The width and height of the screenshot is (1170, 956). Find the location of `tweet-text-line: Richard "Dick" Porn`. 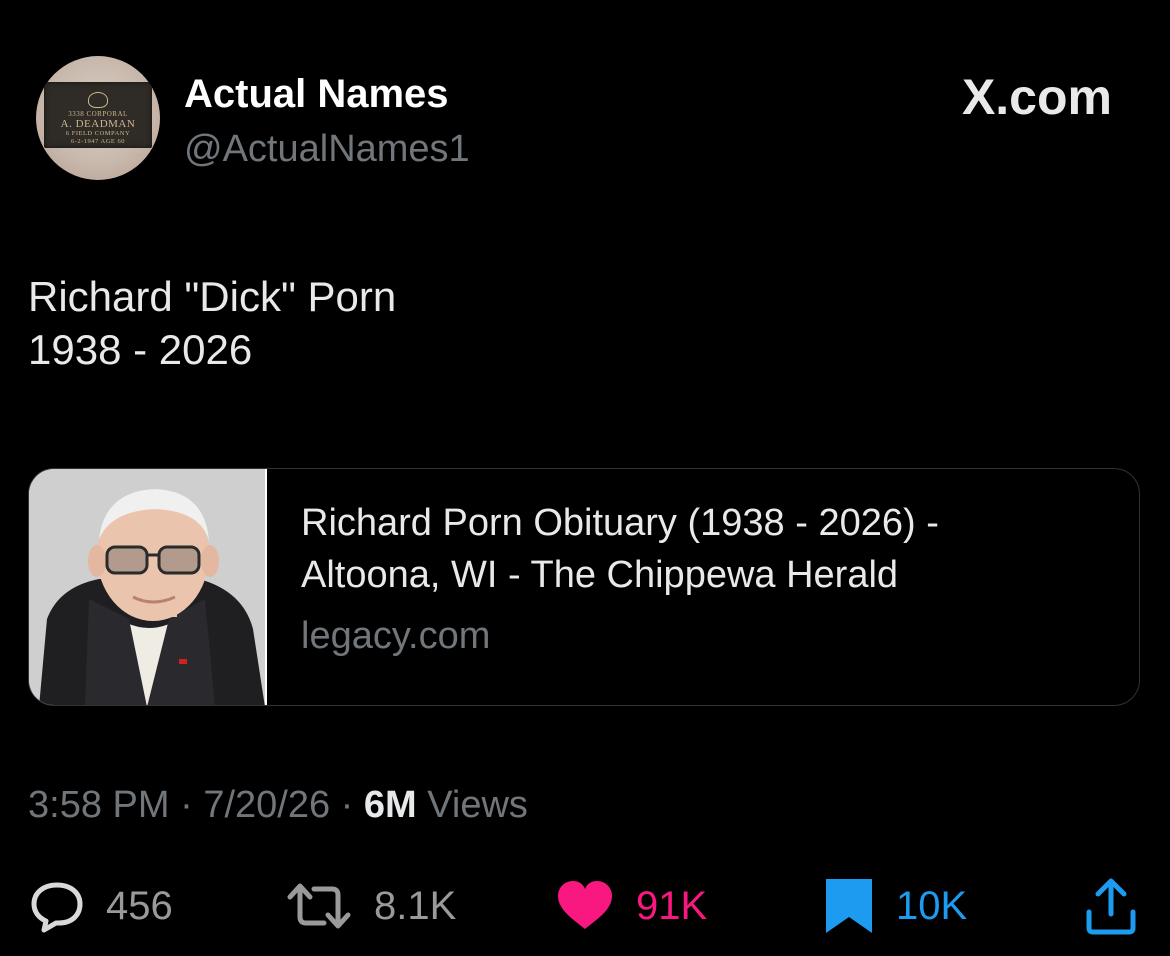

tweet-text-line: Richard "Dick" Porn is located at coordinates (212, 296).